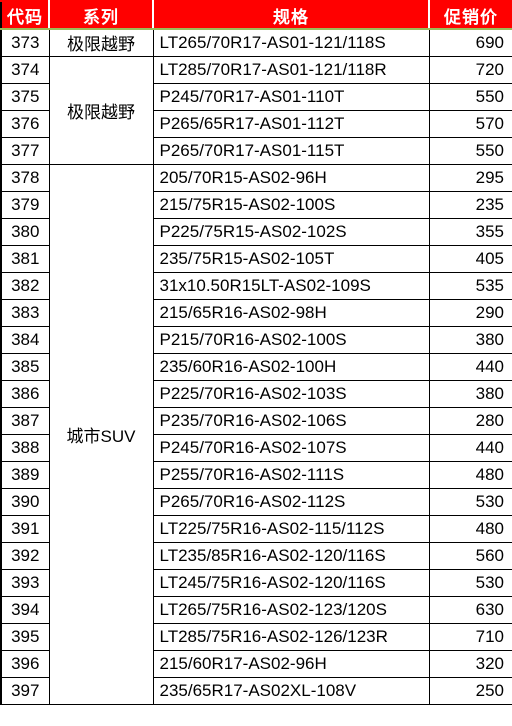 The height and width of the screenshot is (726, 512). Describe the element at coordinates (291, 366) in the screenshot. I see `cell-spec: 235/60R16-AS02-100H` at that location.